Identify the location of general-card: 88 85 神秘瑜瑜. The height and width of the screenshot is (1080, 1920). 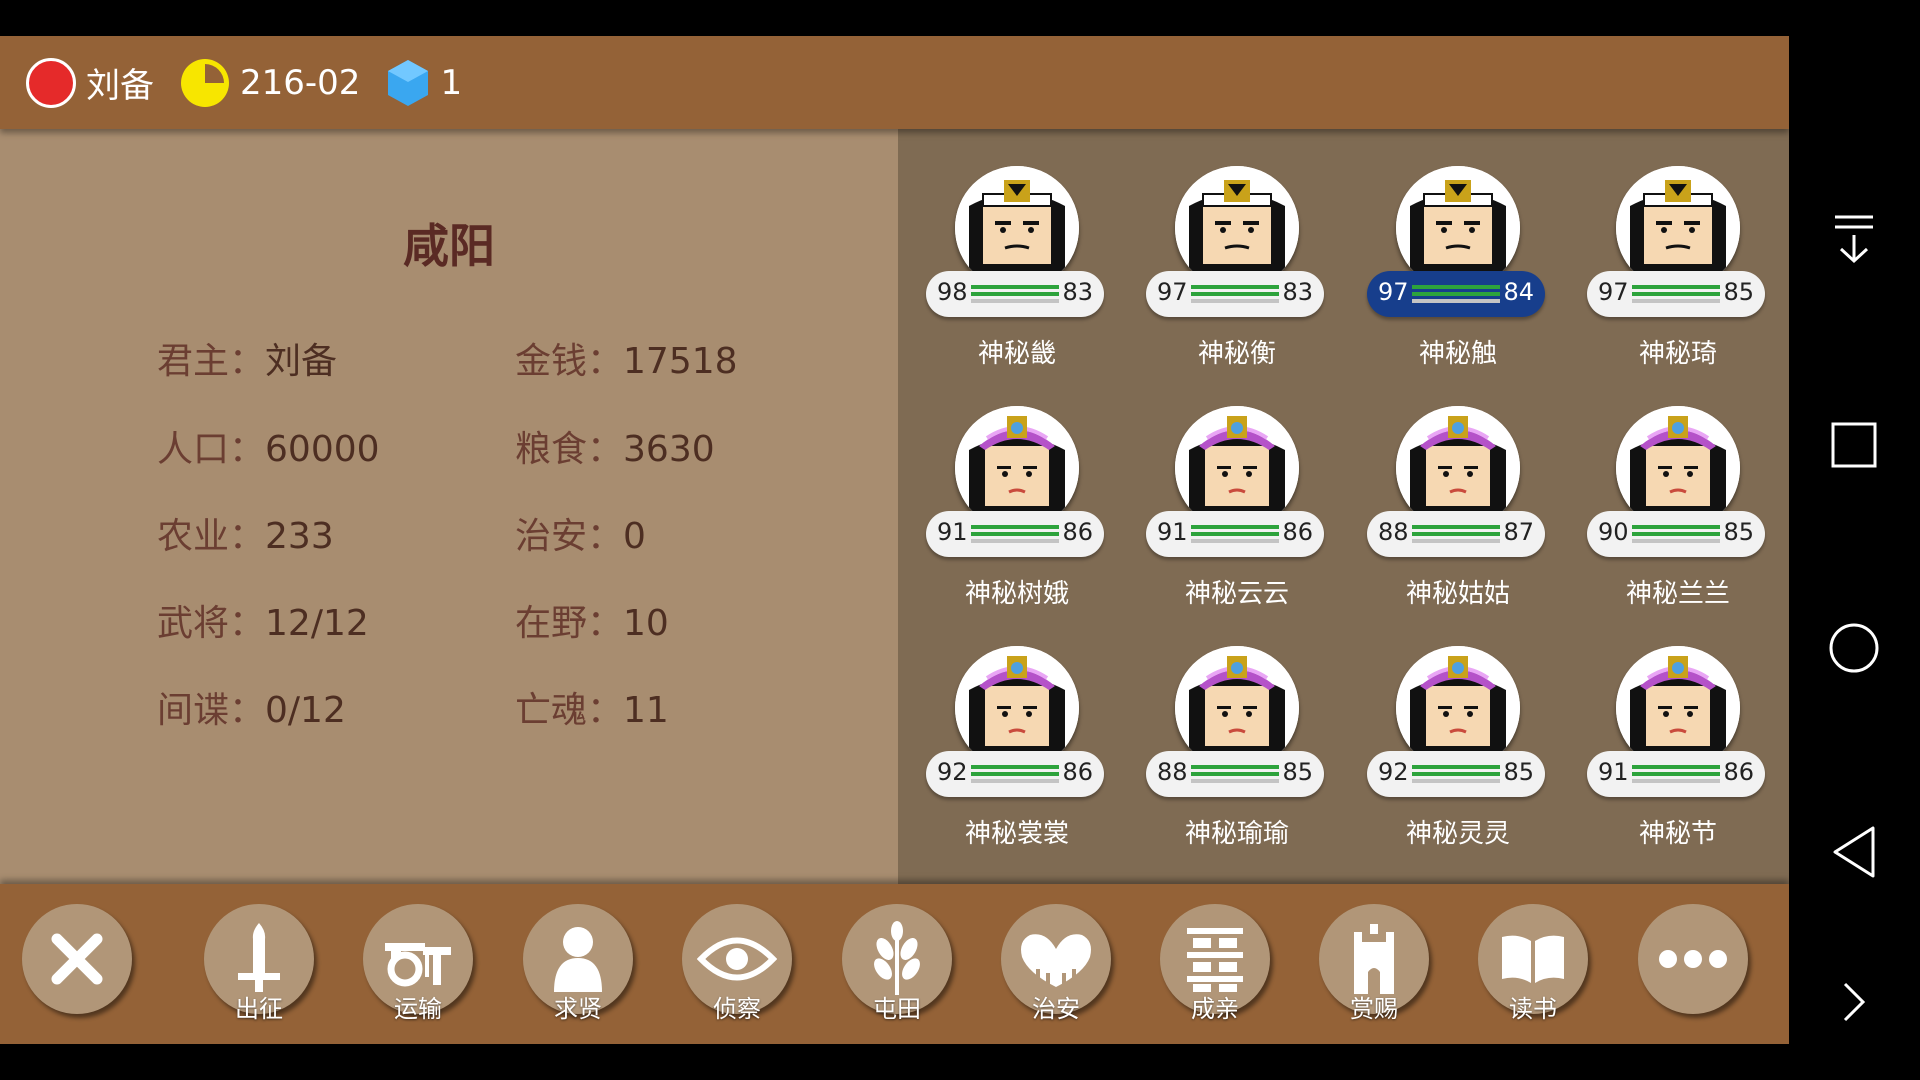
(1239, 757).